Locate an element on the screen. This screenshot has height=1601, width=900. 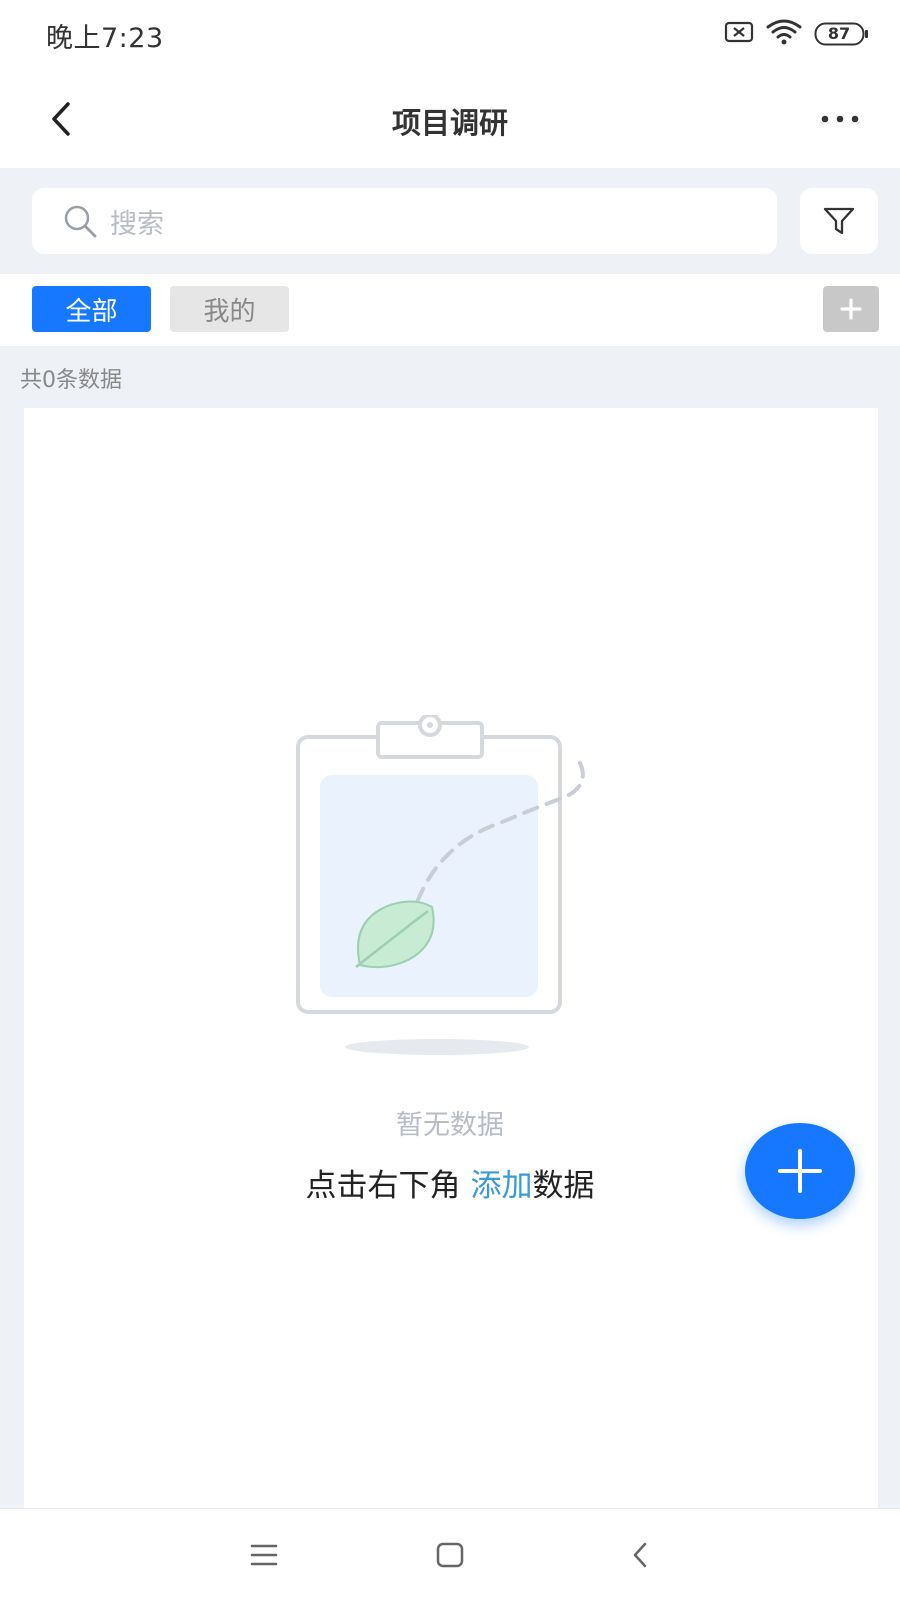
status-icons: 87 is located at coordinates (797, 34).